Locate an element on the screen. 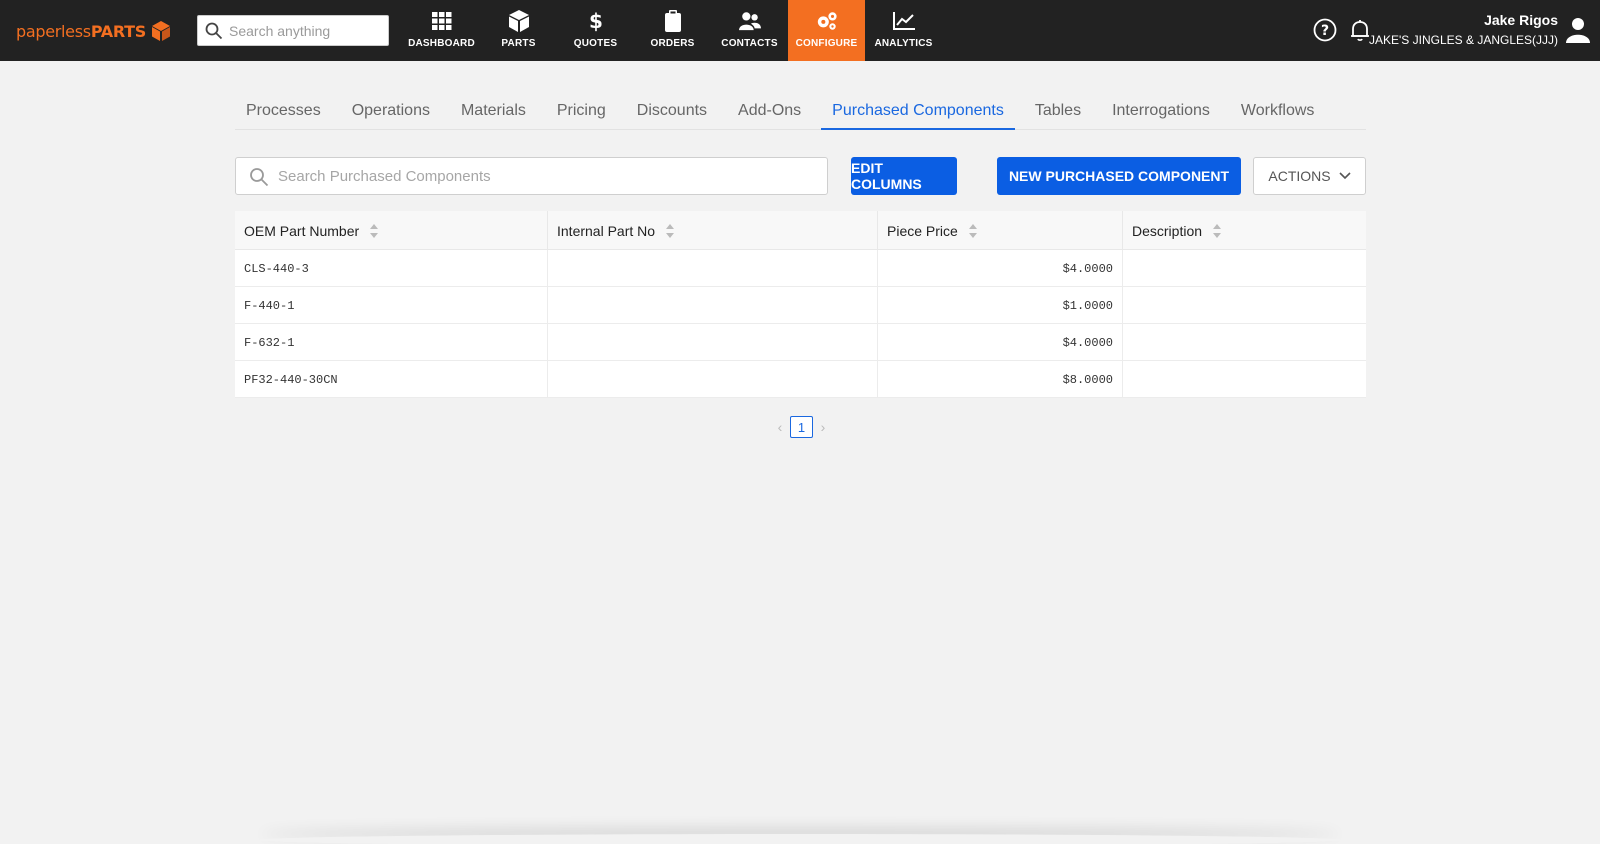  column-header-piece-price: Piece Price is located at coordinates (1000, 230).